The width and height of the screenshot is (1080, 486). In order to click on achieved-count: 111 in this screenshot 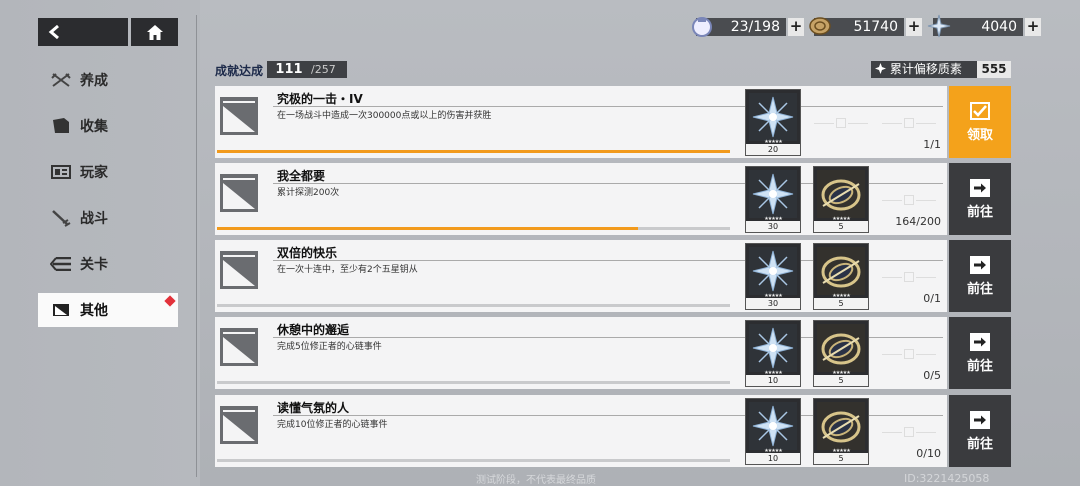, I will do `click(289, 69)`.